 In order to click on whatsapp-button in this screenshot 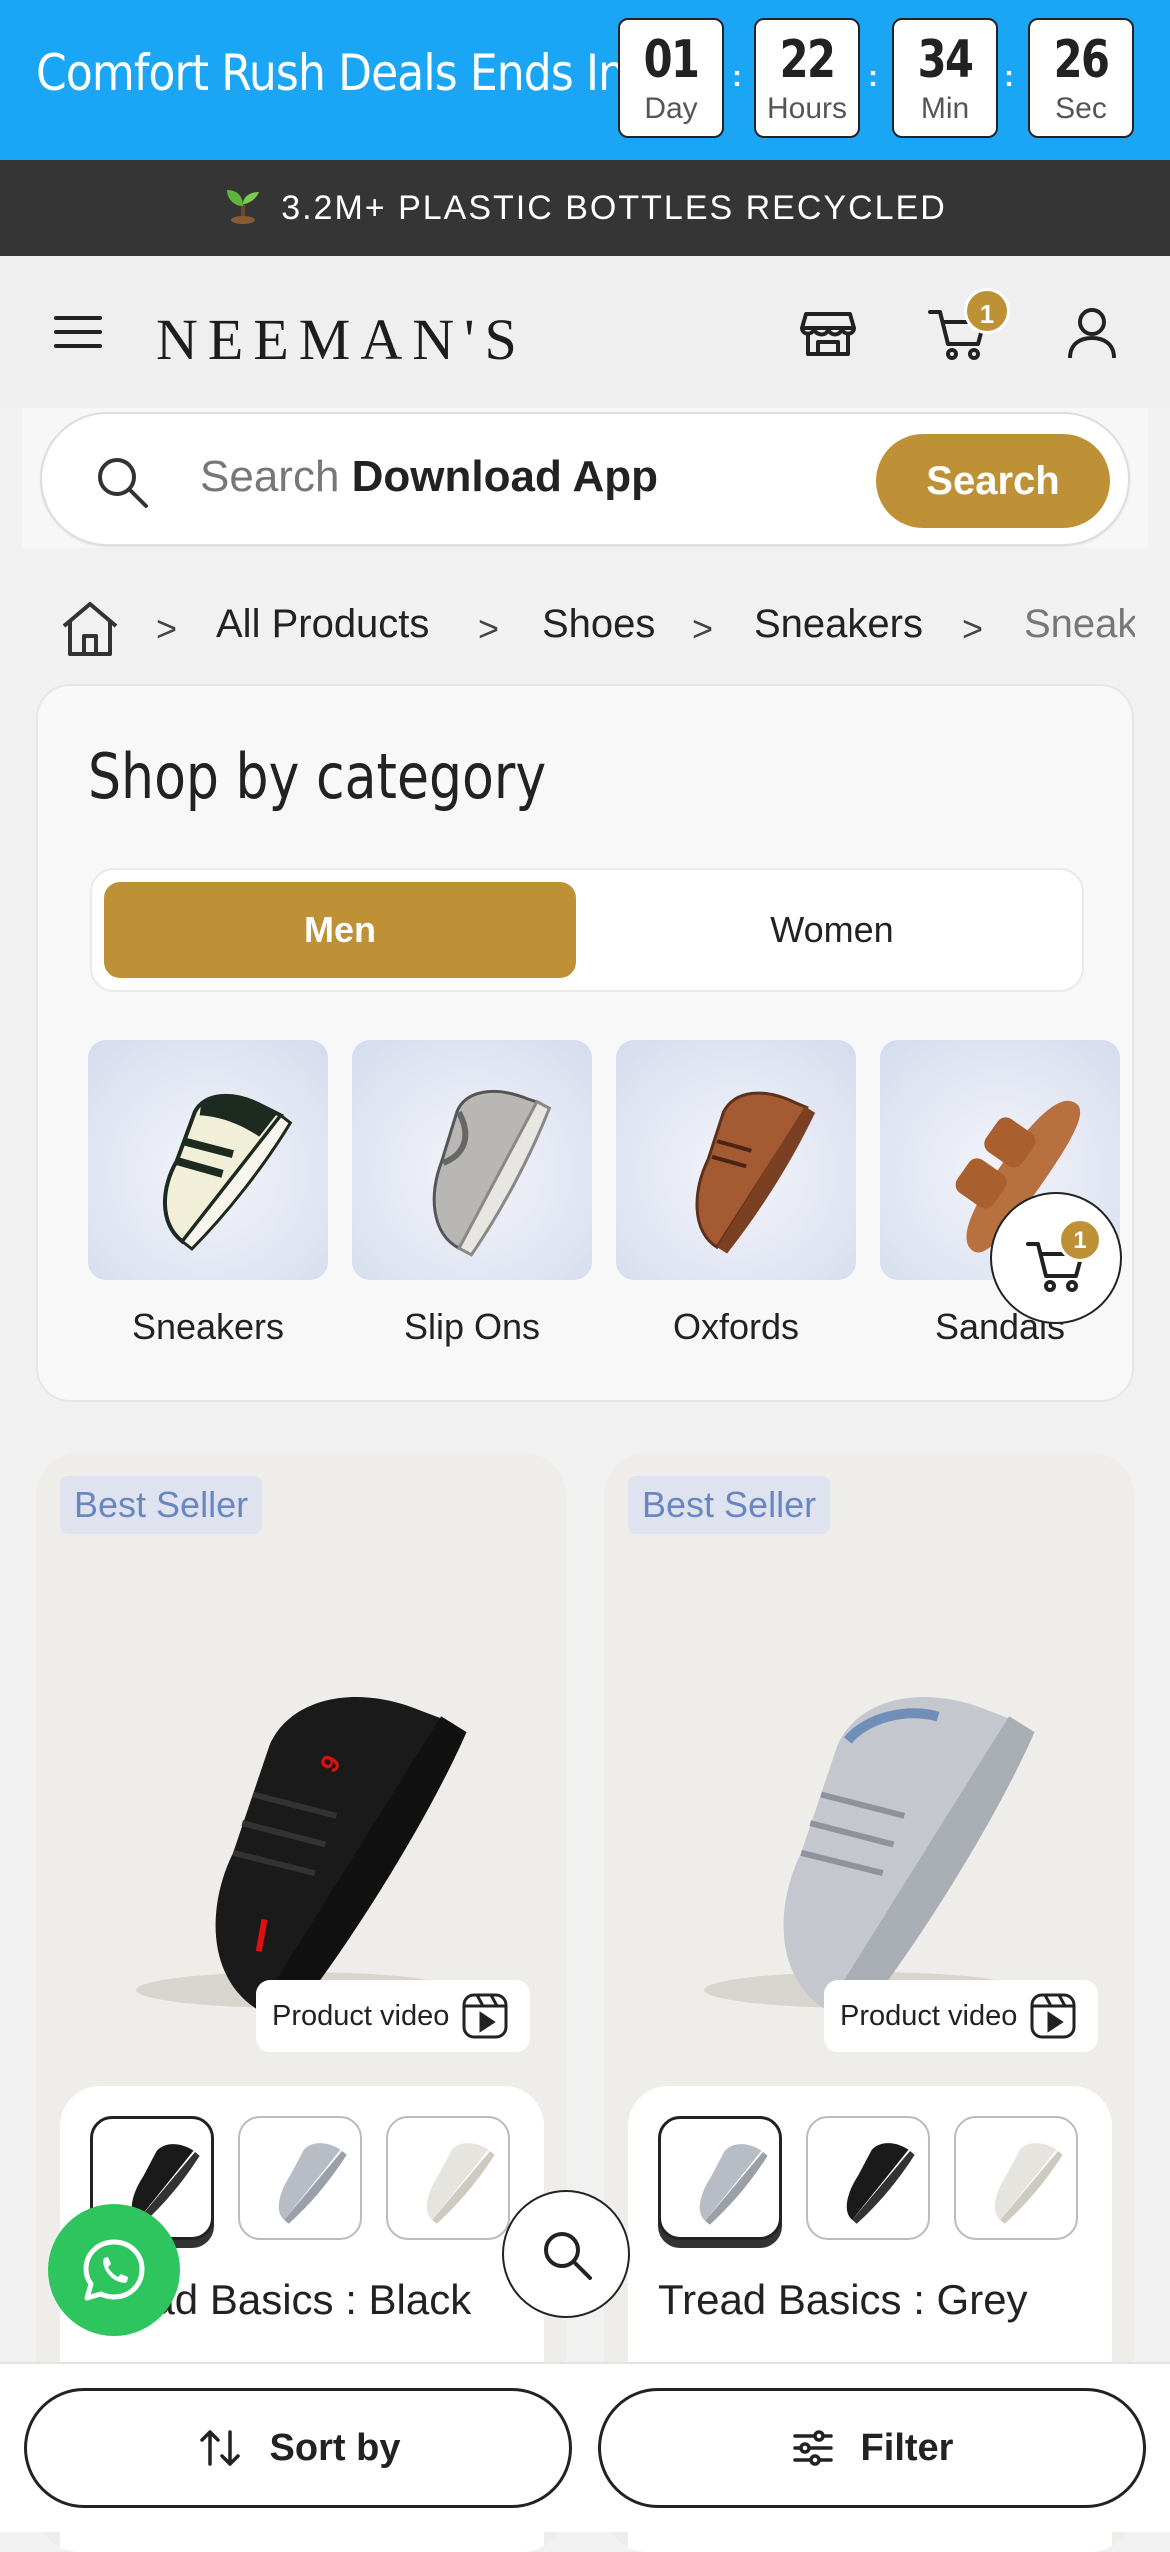, I will do `click(114, 2270)`.